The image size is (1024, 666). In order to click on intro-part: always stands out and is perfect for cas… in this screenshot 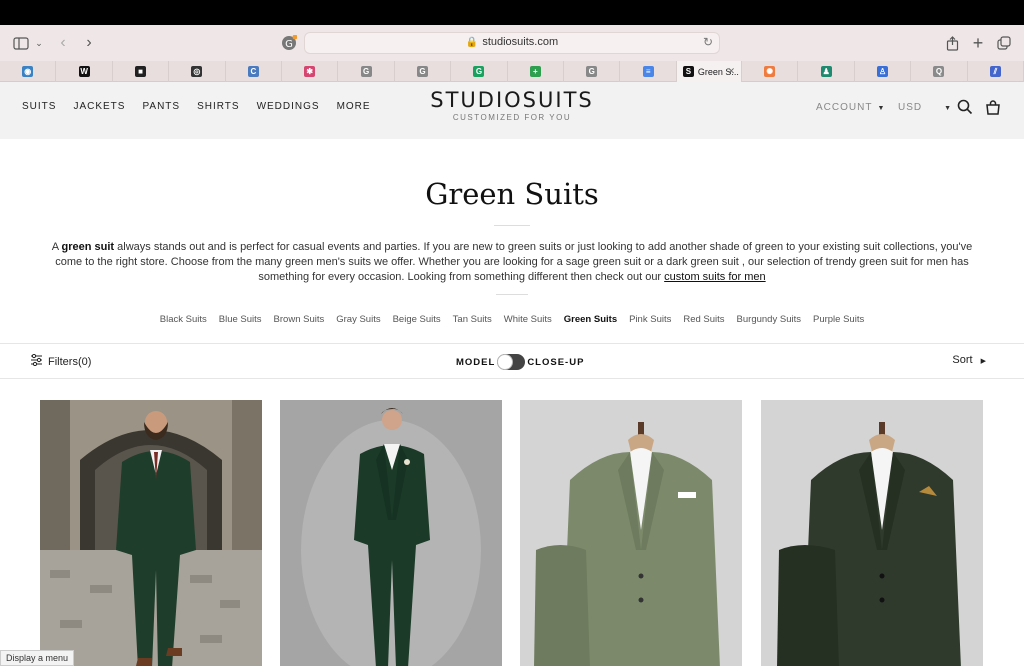, I will do `click(514, 262)`.